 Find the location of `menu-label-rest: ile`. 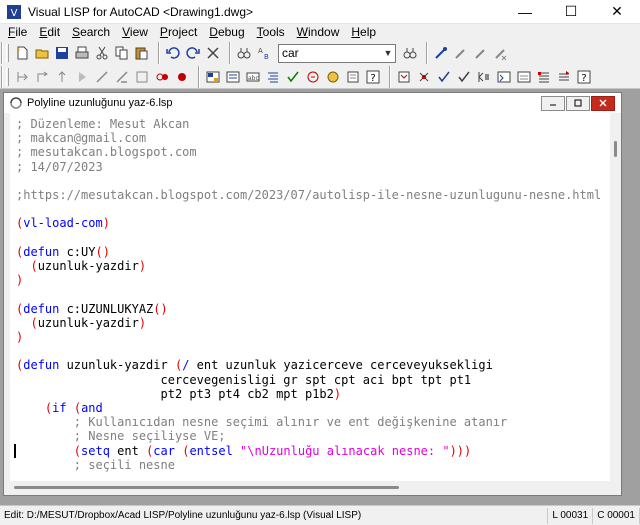

menu-label-rest: ile is located at coordinates (21, 32).